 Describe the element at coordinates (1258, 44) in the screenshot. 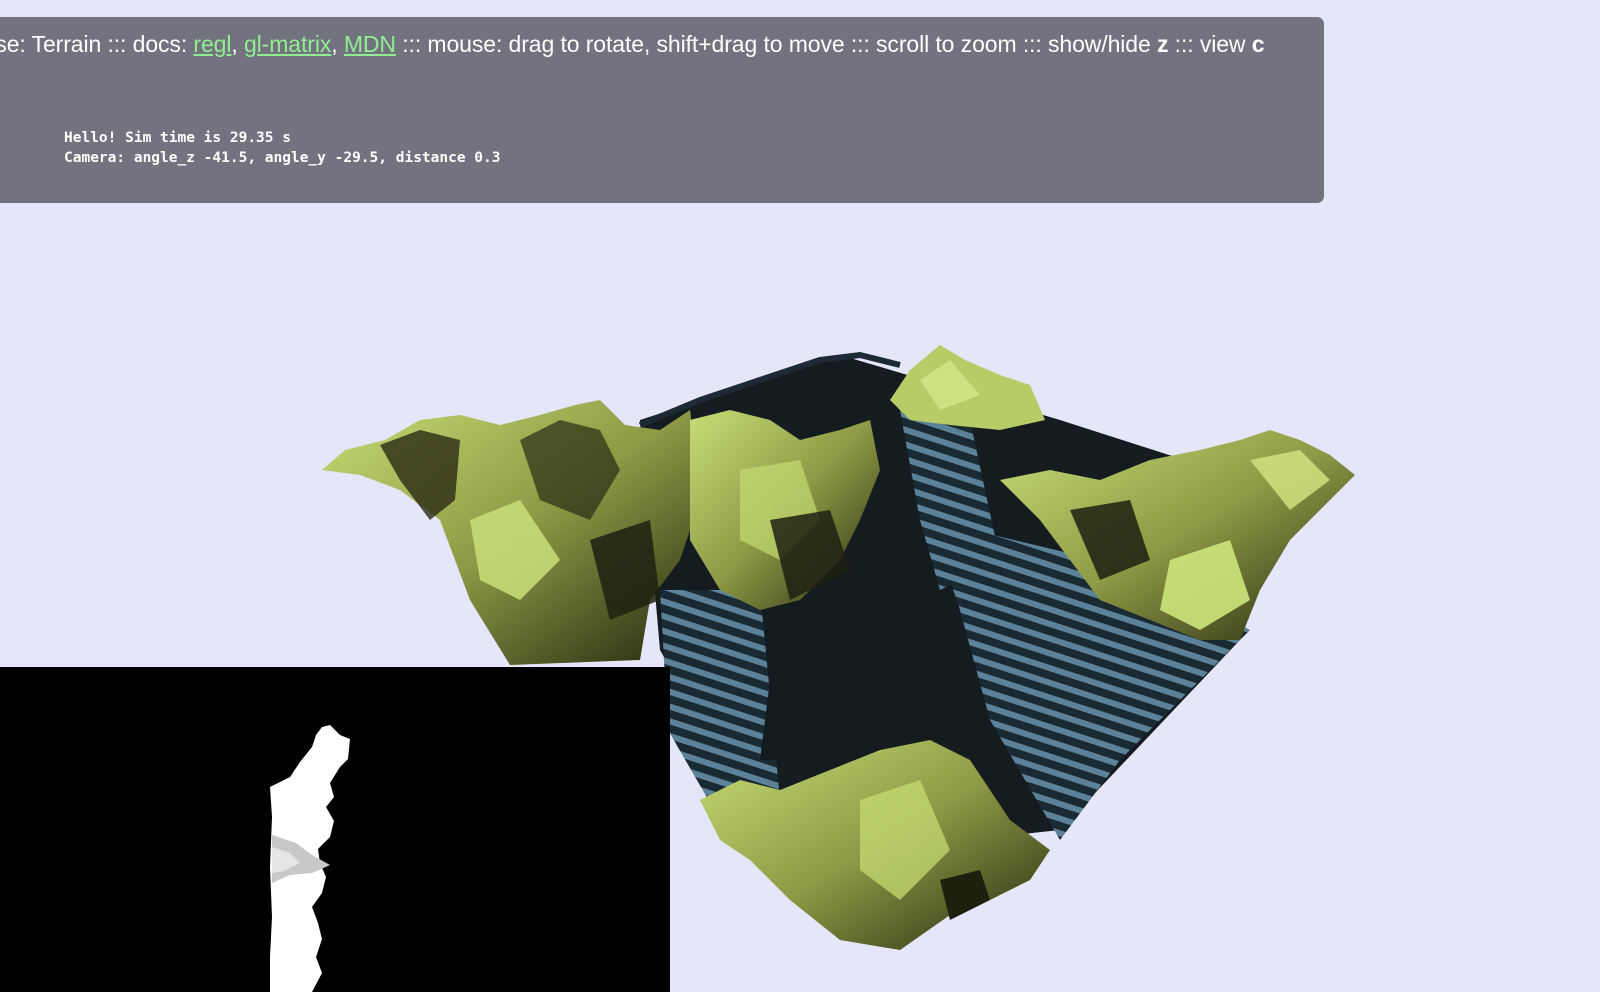

I see `view-key: c` at that location.